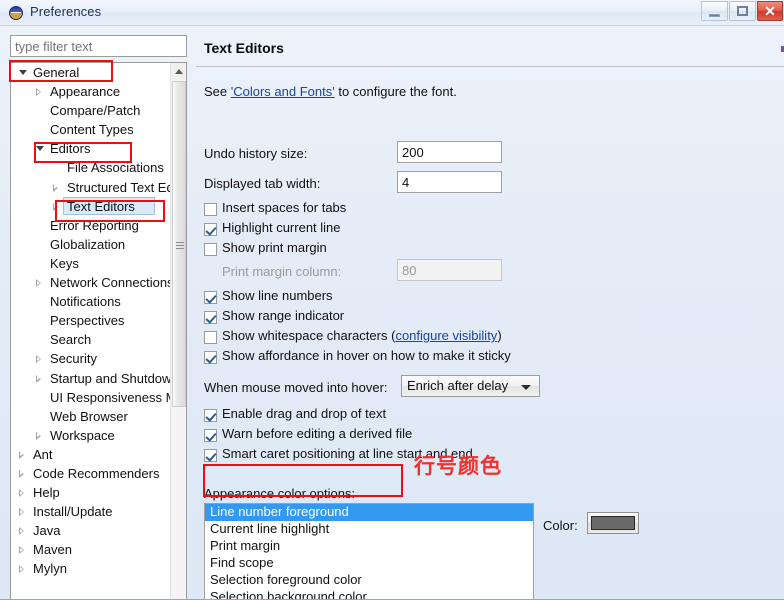 The image size is (784, 600). I want to click on sidebar-item-label: Content Types, so click(92, 130).